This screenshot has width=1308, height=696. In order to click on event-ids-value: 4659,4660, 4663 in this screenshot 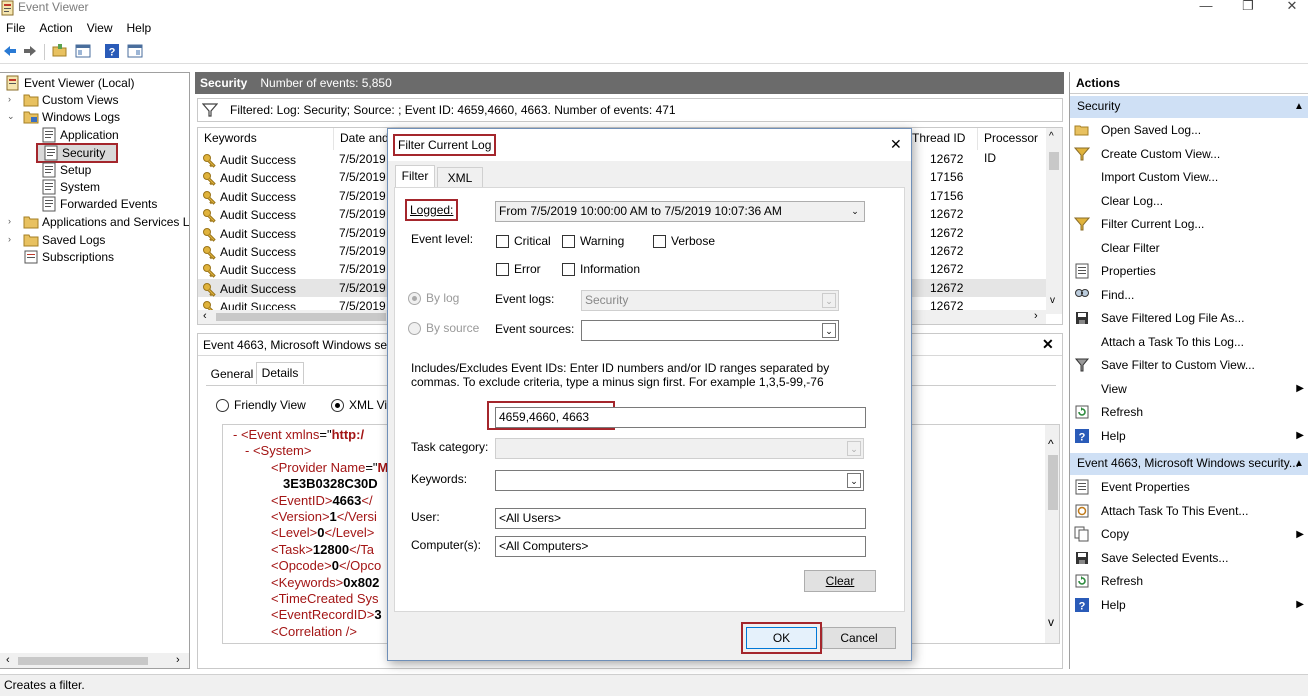, I will do `click(544, 417)`.